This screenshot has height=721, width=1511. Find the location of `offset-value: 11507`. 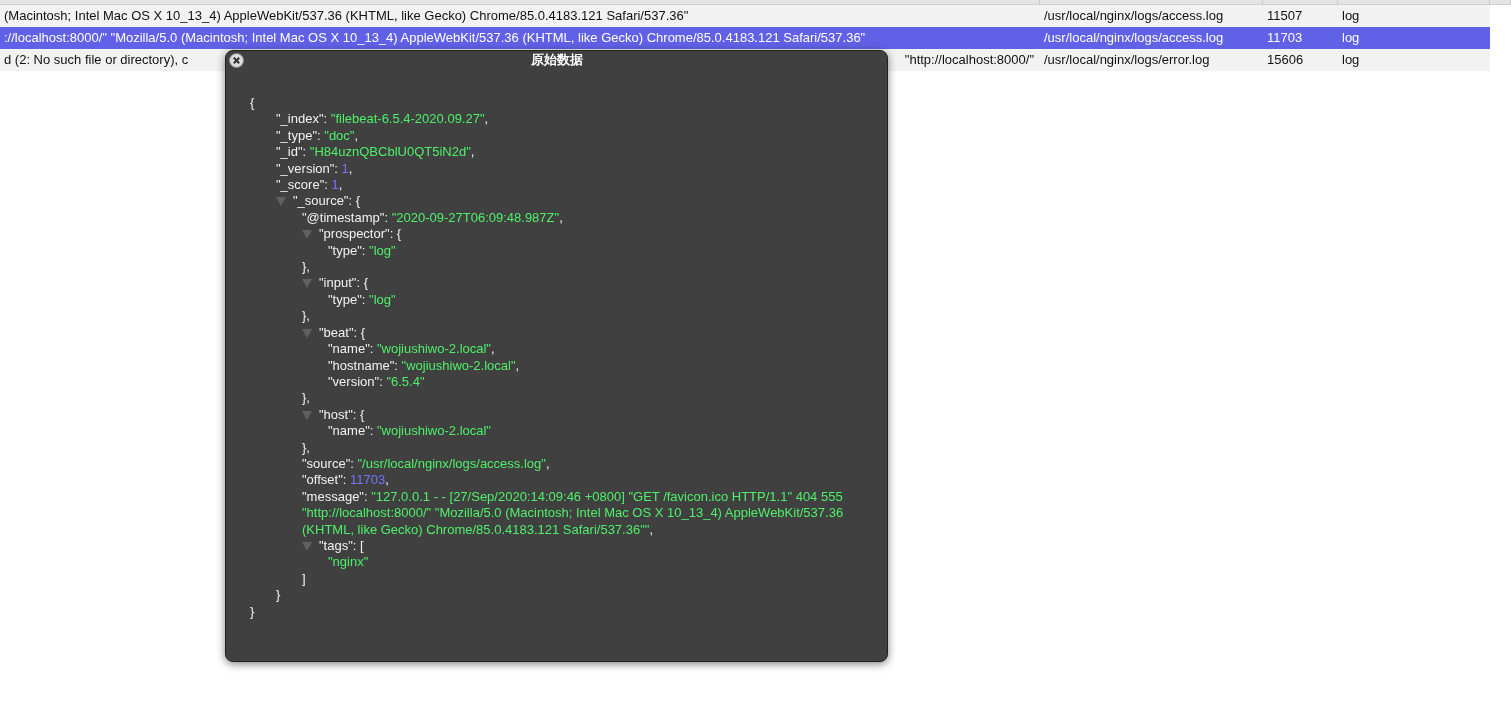

offset-value: 11507 is located at coordinates (1285, 16).